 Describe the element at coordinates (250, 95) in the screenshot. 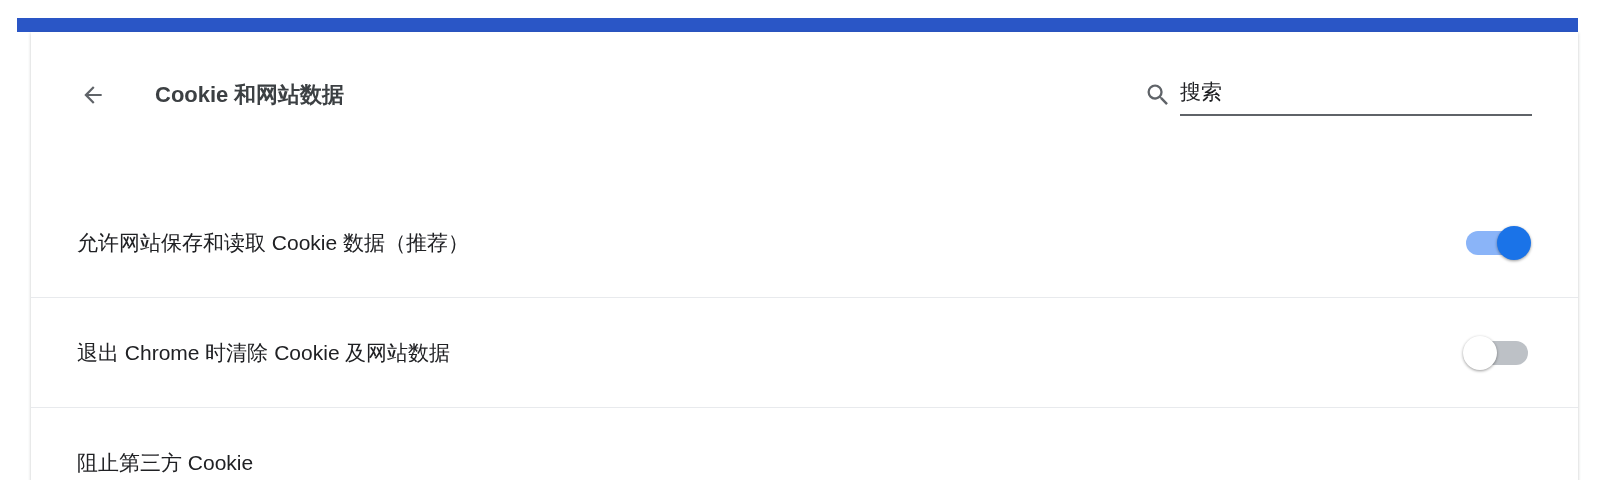

I see `page-title: Cookie 和网站数据` at that location.